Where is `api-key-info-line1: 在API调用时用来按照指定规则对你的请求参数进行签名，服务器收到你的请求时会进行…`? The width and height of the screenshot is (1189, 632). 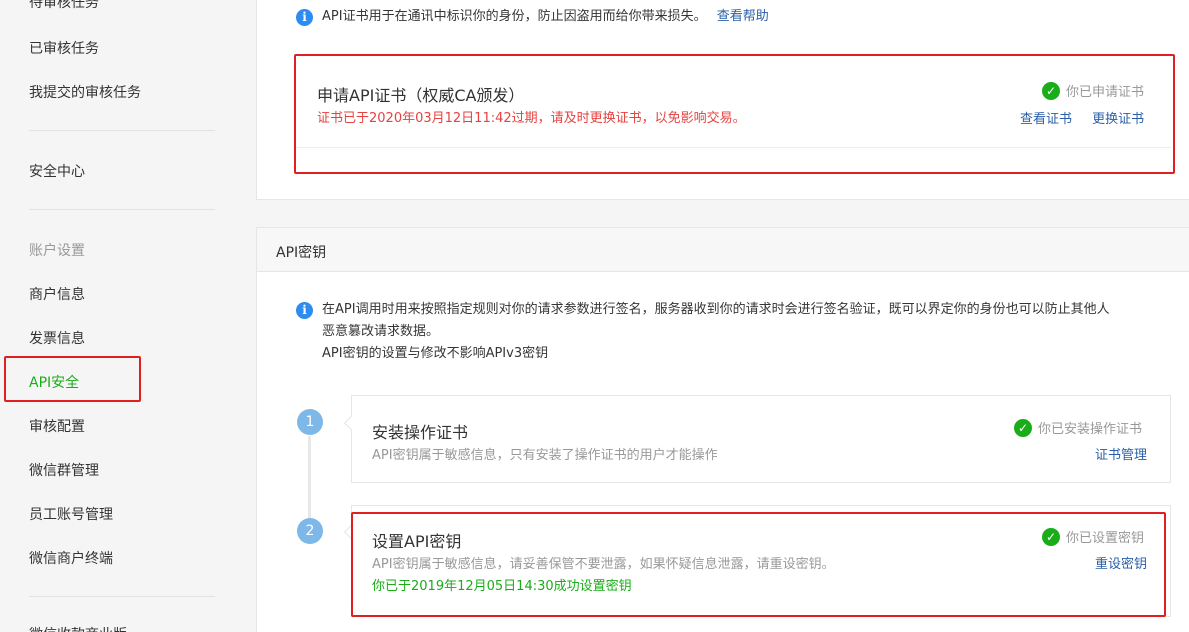
api-key-info-line1: 在API调用时用来按照指定规则对你的请求参数进行签名，服务器收到你的请求时会进行… is located at coordinates (716, 309).